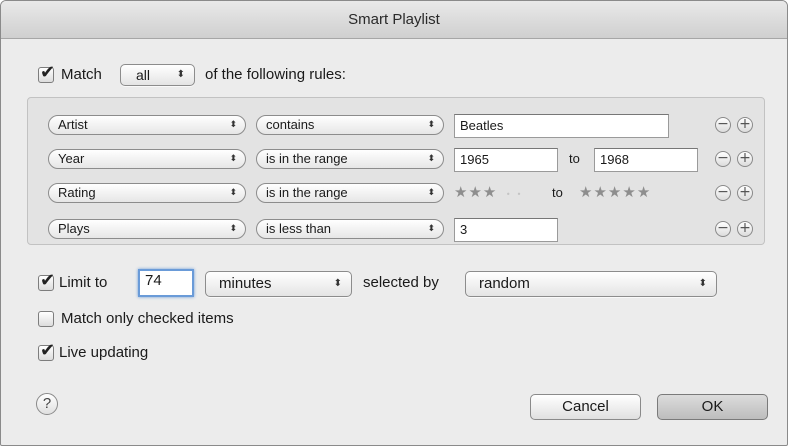 The image size is (788, 446). What do you see at coordinates (77, 192) in the screenshot?
I see `rule-3-field-value: Rating` at bounding box center [77, 192].